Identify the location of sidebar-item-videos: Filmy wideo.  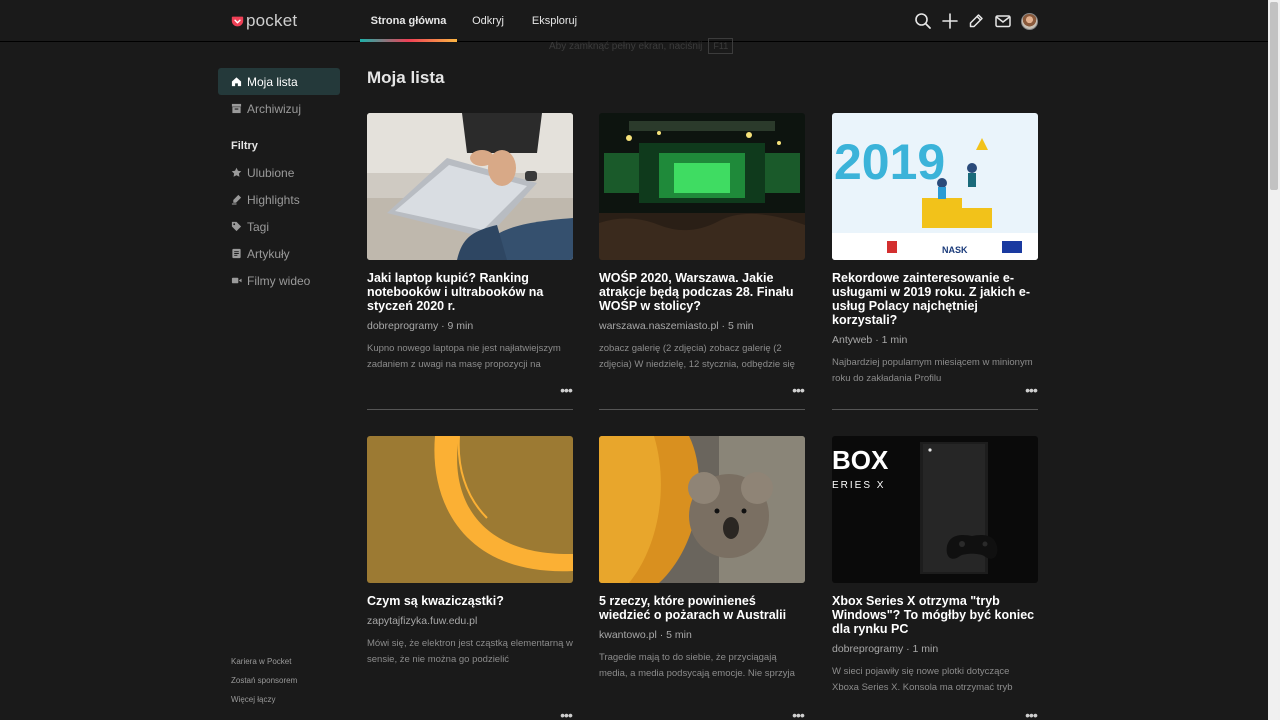
(279, 280).